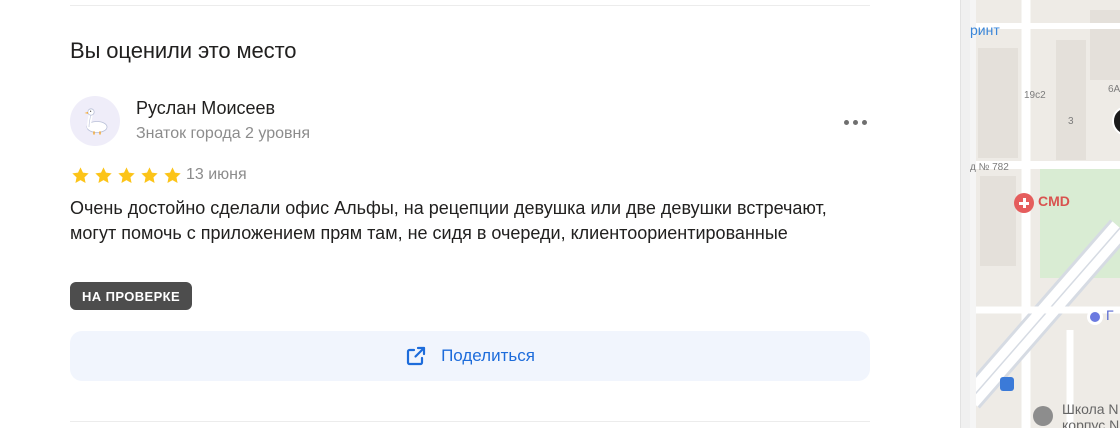 The image size is (1120, 428). I want to click on map-label-street: д № 782, so click(989, 167).